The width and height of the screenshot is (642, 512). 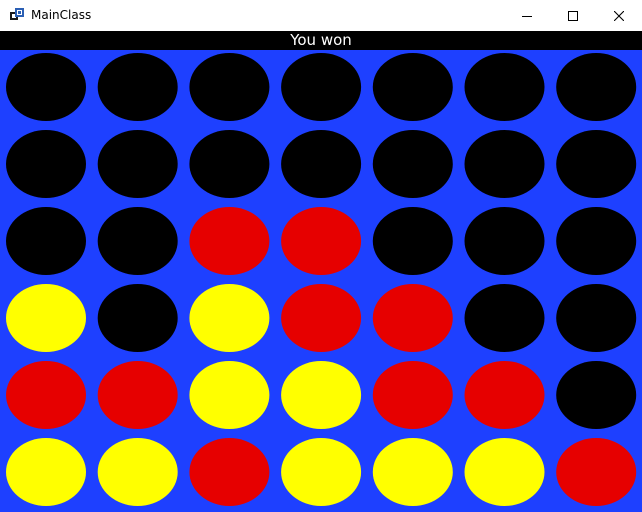 I want to click on window-title: MainClass, so click(x=61, y=15).